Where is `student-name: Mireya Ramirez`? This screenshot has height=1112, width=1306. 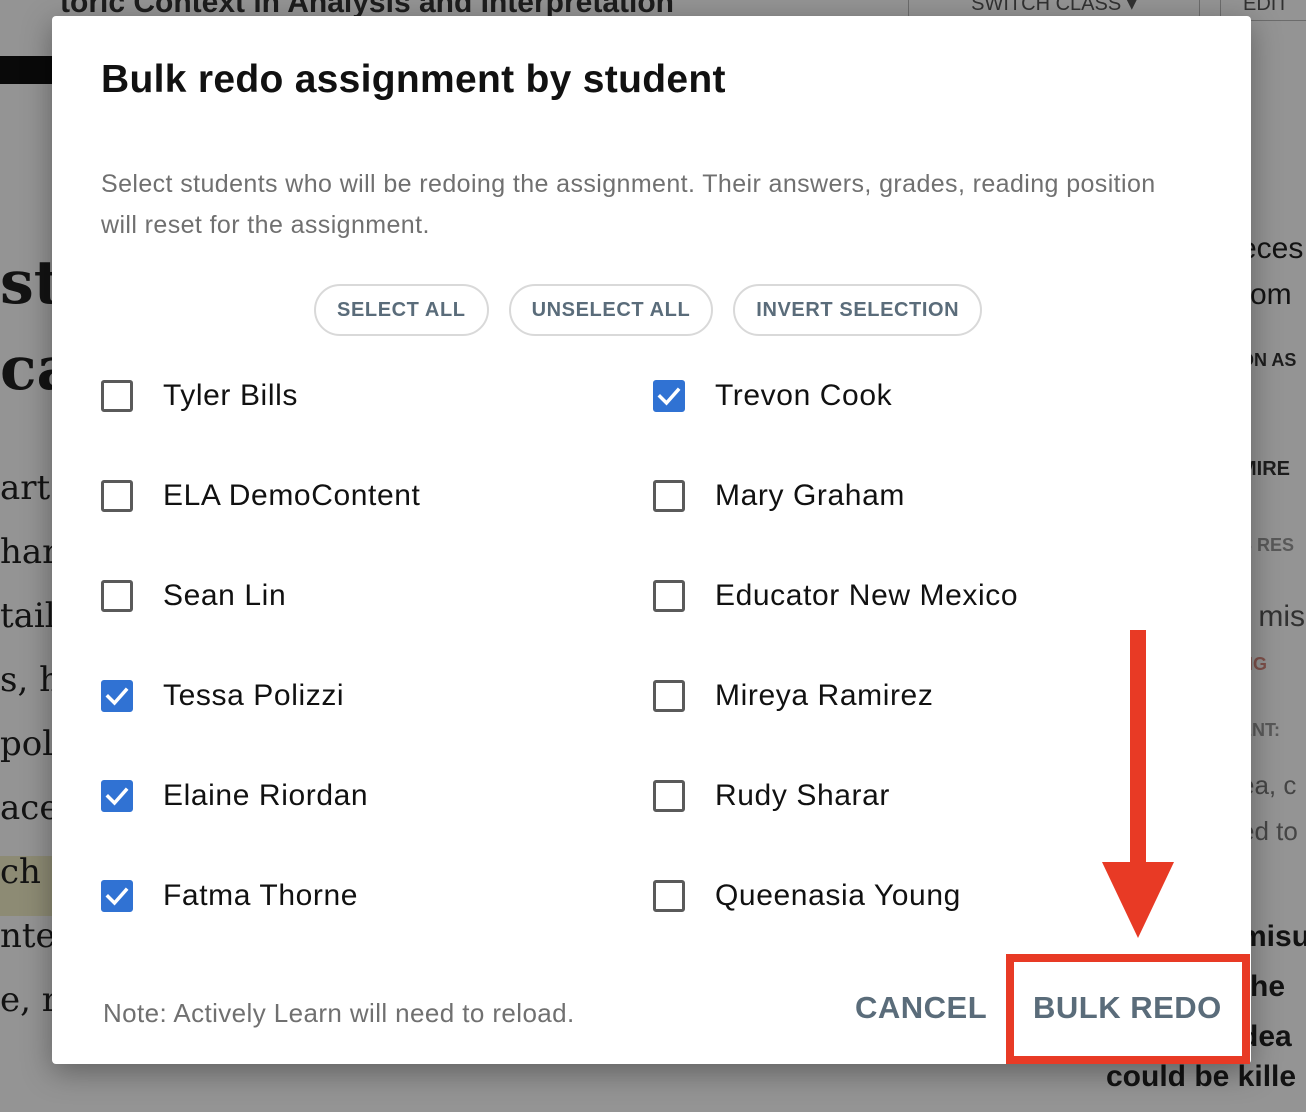 student-name: Mireya Ramirez is located at coordinates (824, 695).